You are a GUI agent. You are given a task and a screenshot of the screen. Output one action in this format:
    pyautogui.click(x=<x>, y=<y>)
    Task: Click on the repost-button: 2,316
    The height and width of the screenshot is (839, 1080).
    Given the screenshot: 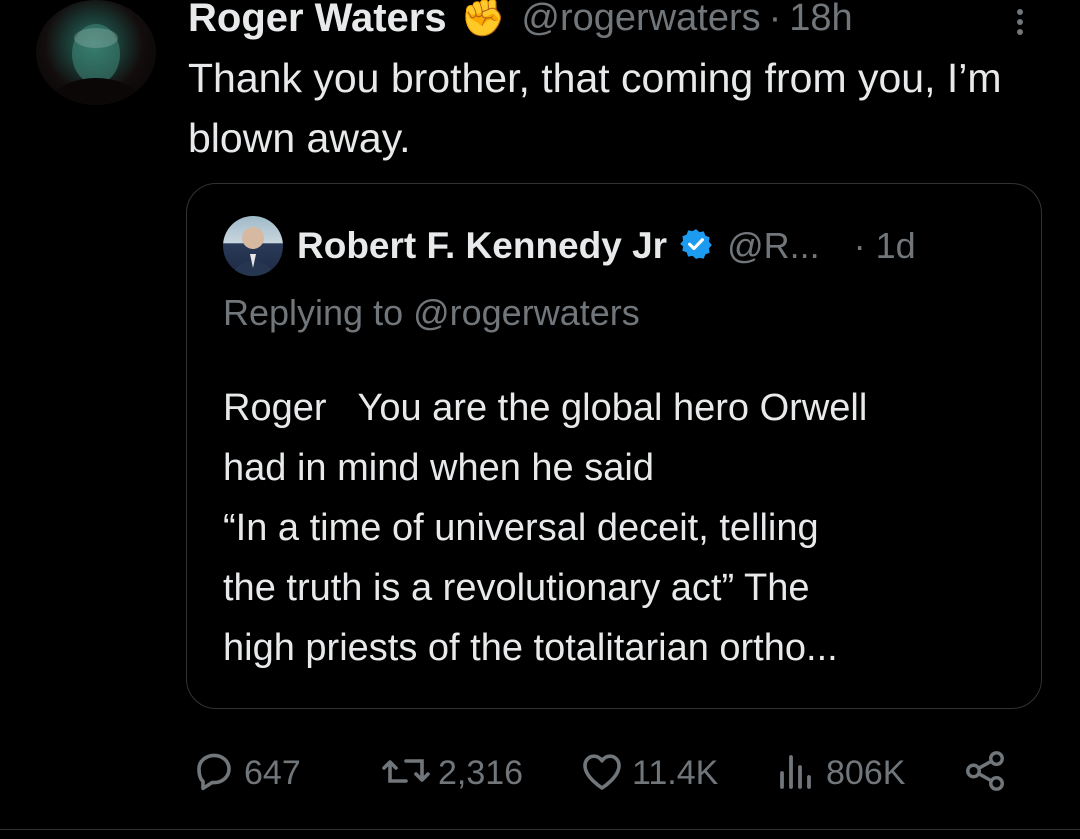 What is the action you would take?
    pyautogui.click(x=451, y=773)
    